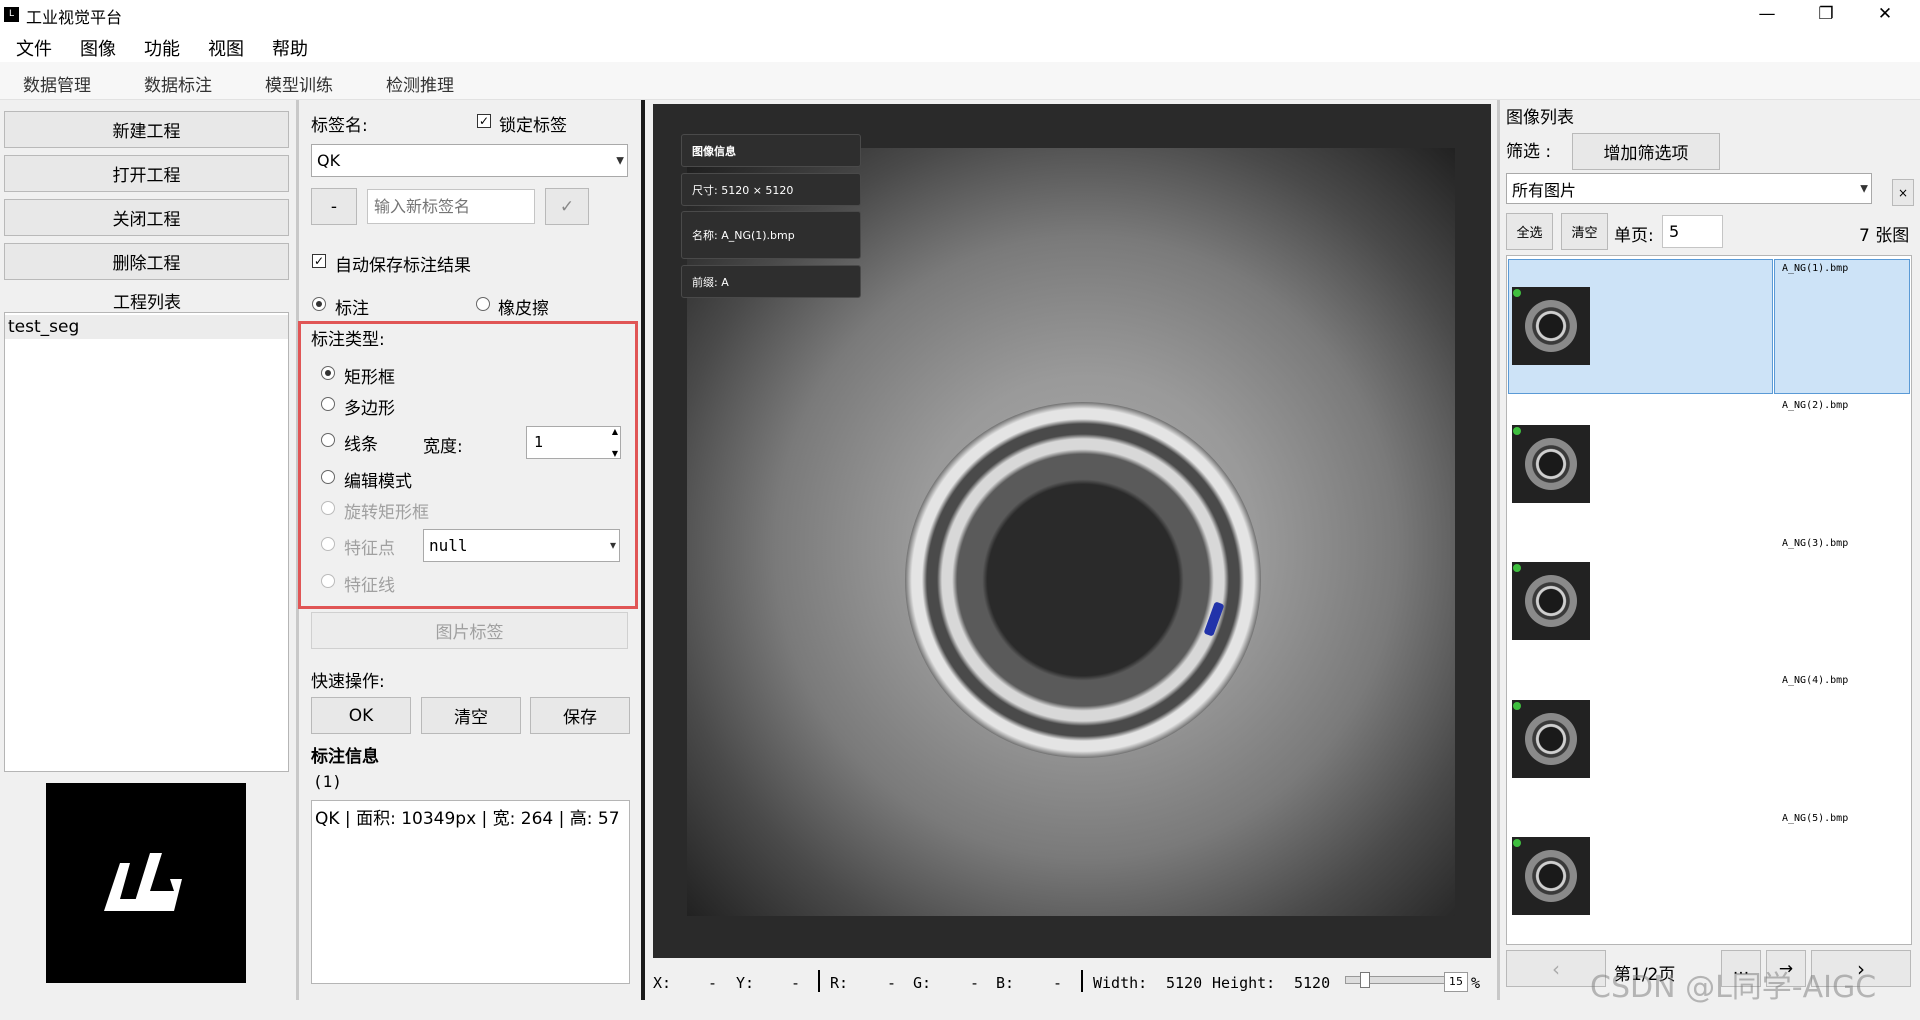  I want to click on metal-ring, so click(1083, 580).